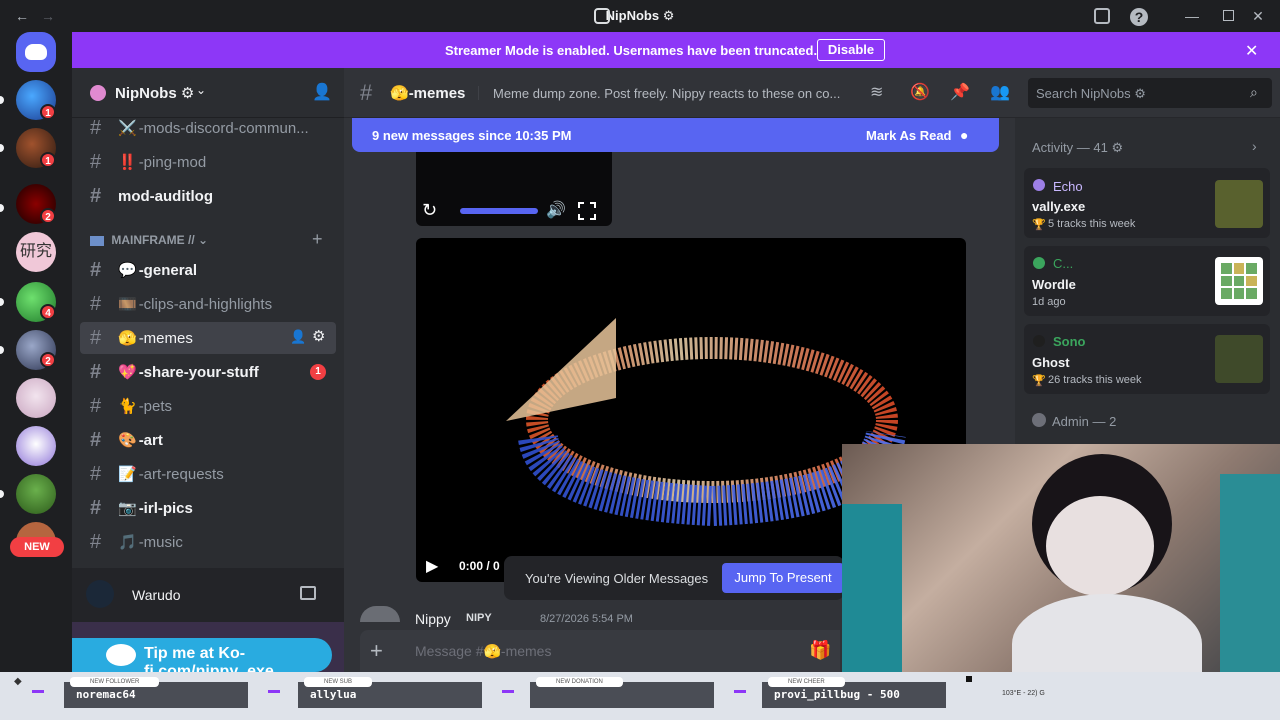 Image resolution: width=1280 pixels, height=720 pixels. I want to click on channel-name: -art, so click(150, 440).